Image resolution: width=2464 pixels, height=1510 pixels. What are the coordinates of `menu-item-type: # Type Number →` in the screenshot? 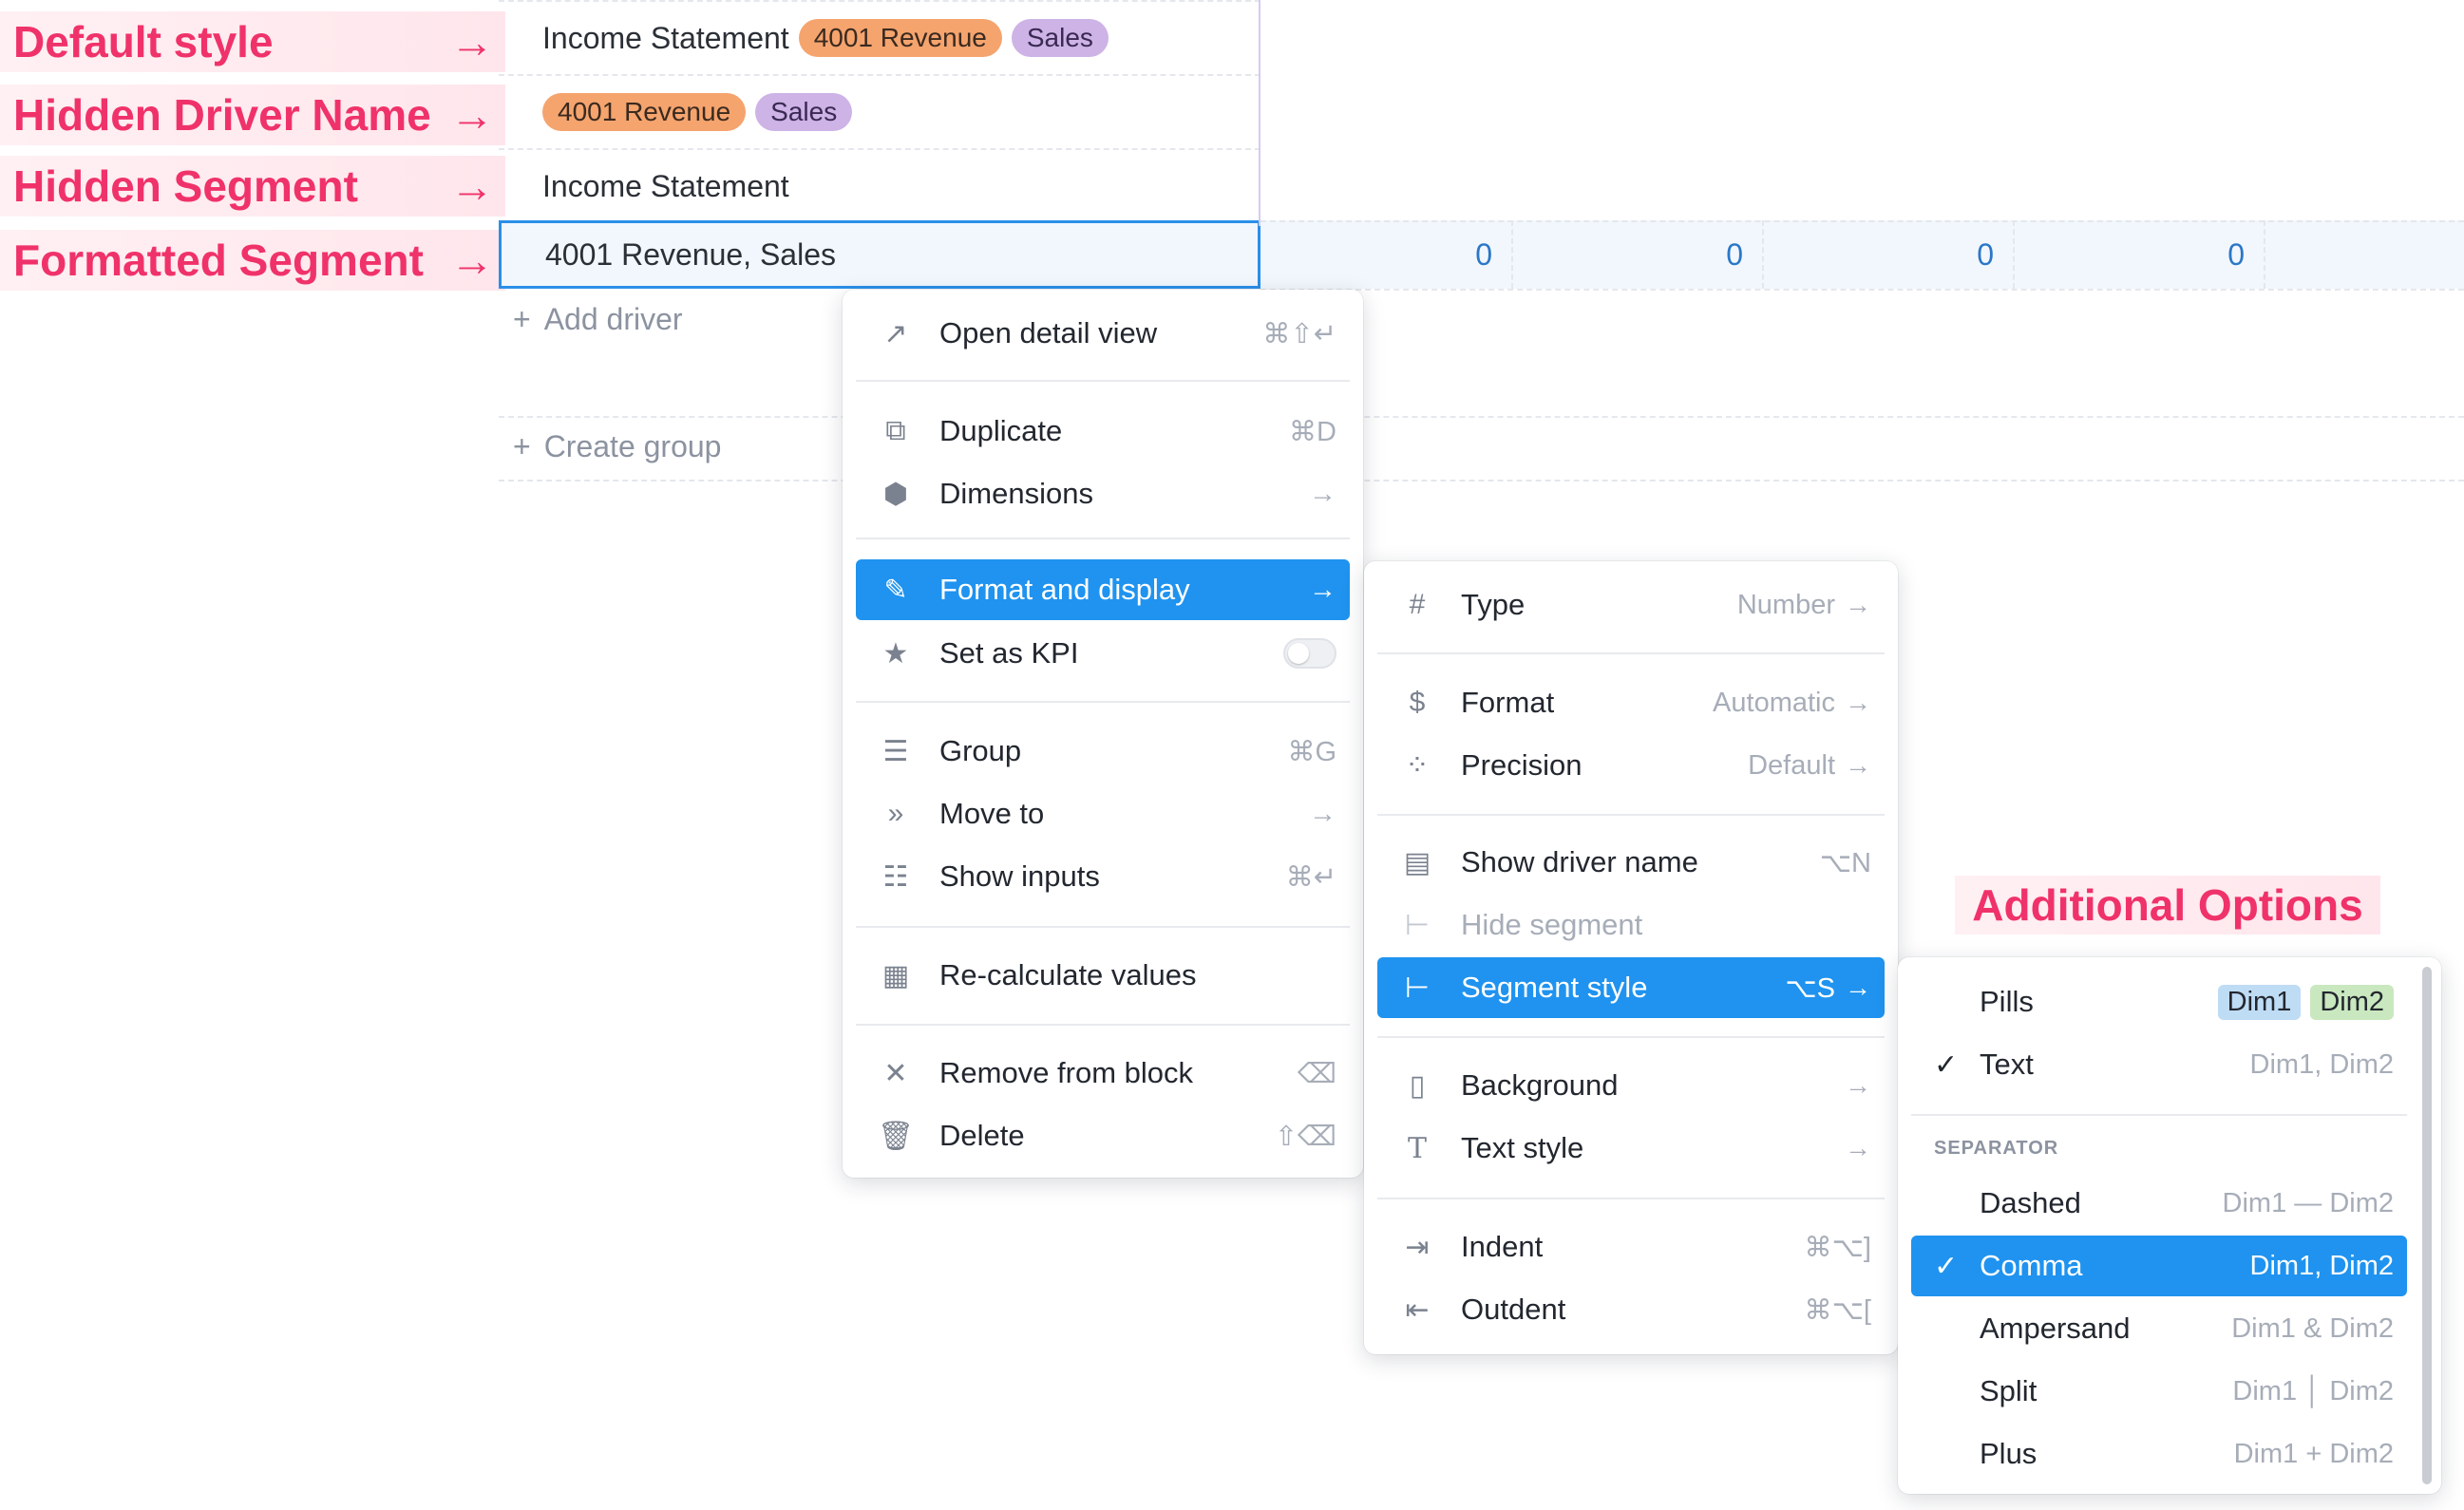 It's located at (1631, 605).